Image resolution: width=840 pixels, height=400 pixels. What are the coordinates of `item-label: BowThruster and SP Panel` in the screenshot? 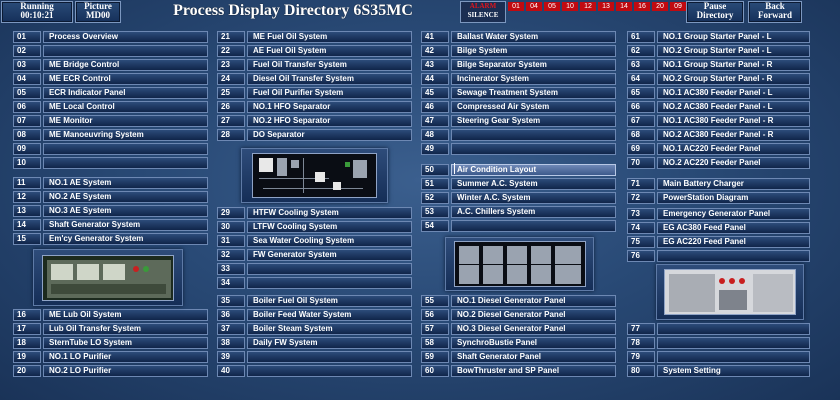 It's located at (533, 371).